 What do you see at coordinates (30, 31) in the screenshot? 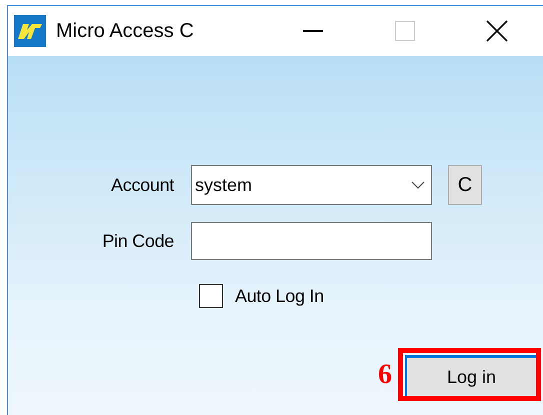
I see `app-logo-icon` at bounding box center [30, 31].